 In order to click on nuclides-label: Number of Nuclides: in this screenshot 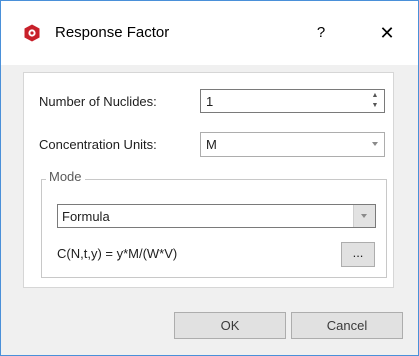, I will do `click(98, 101)`.